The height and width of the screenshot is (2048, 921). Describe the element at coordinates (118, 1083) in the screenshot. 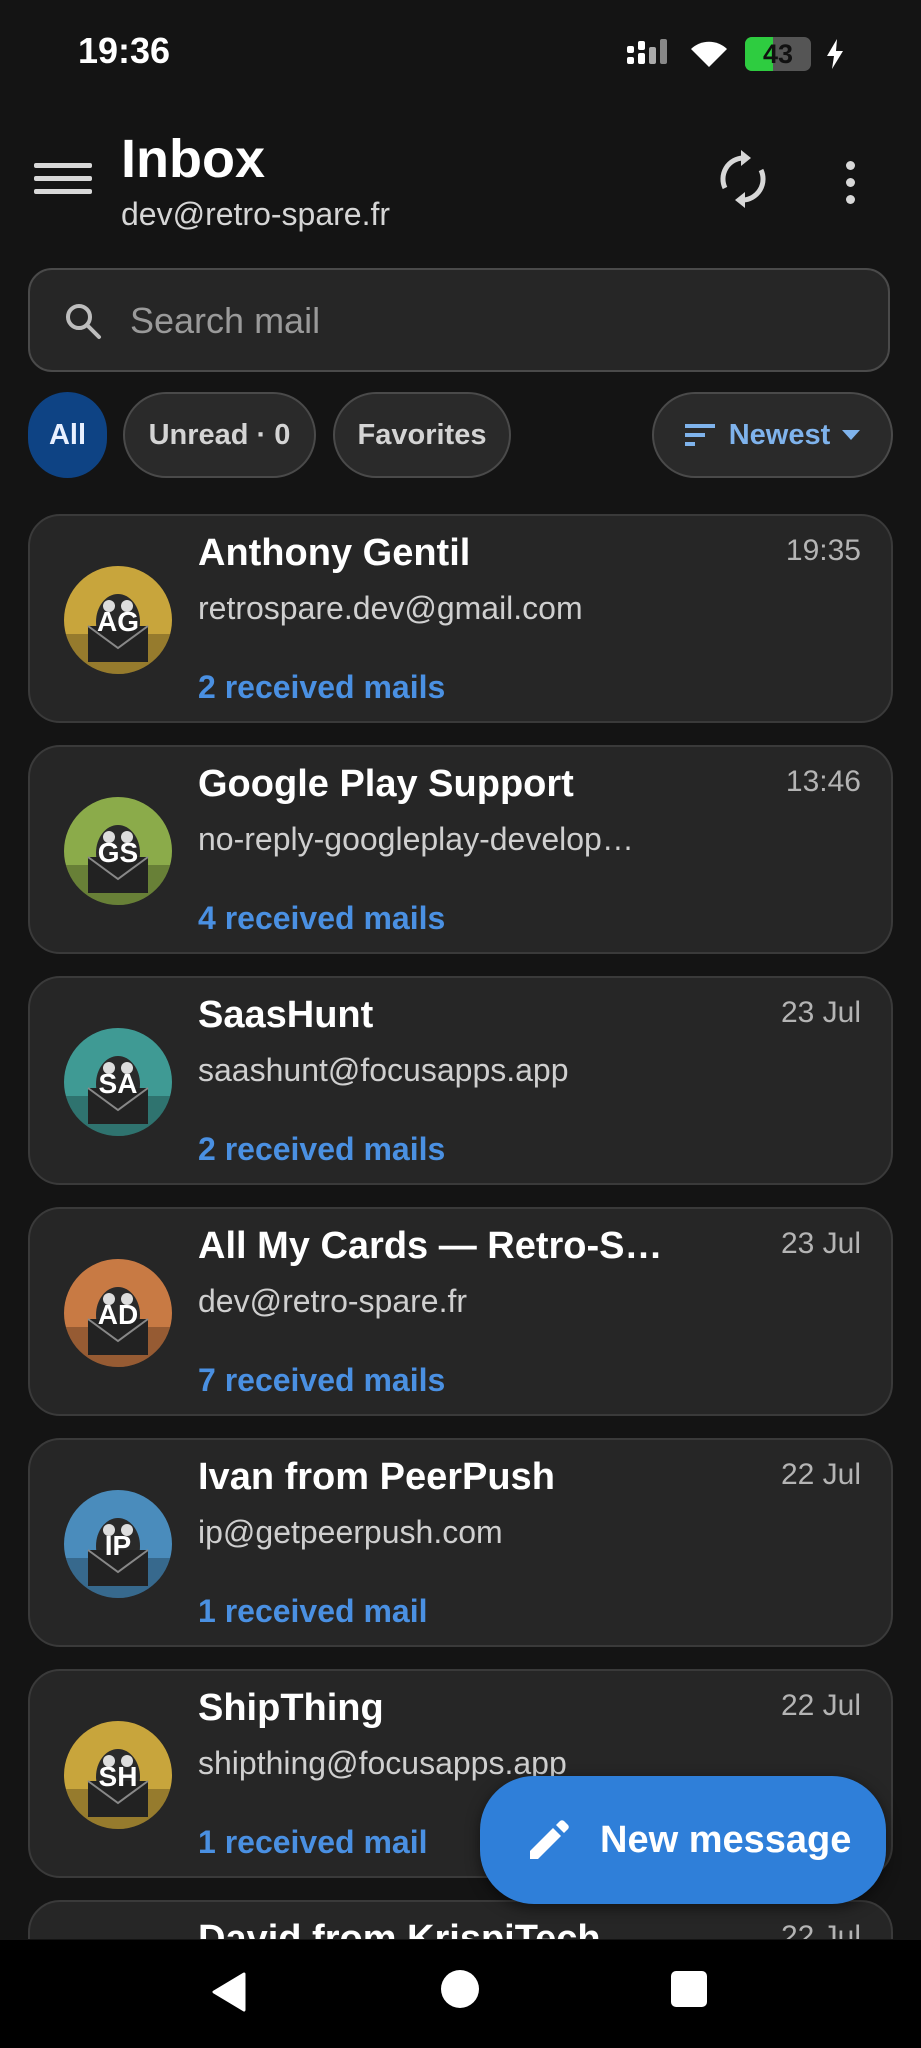

I see `avatar-initials: SA` at that location.